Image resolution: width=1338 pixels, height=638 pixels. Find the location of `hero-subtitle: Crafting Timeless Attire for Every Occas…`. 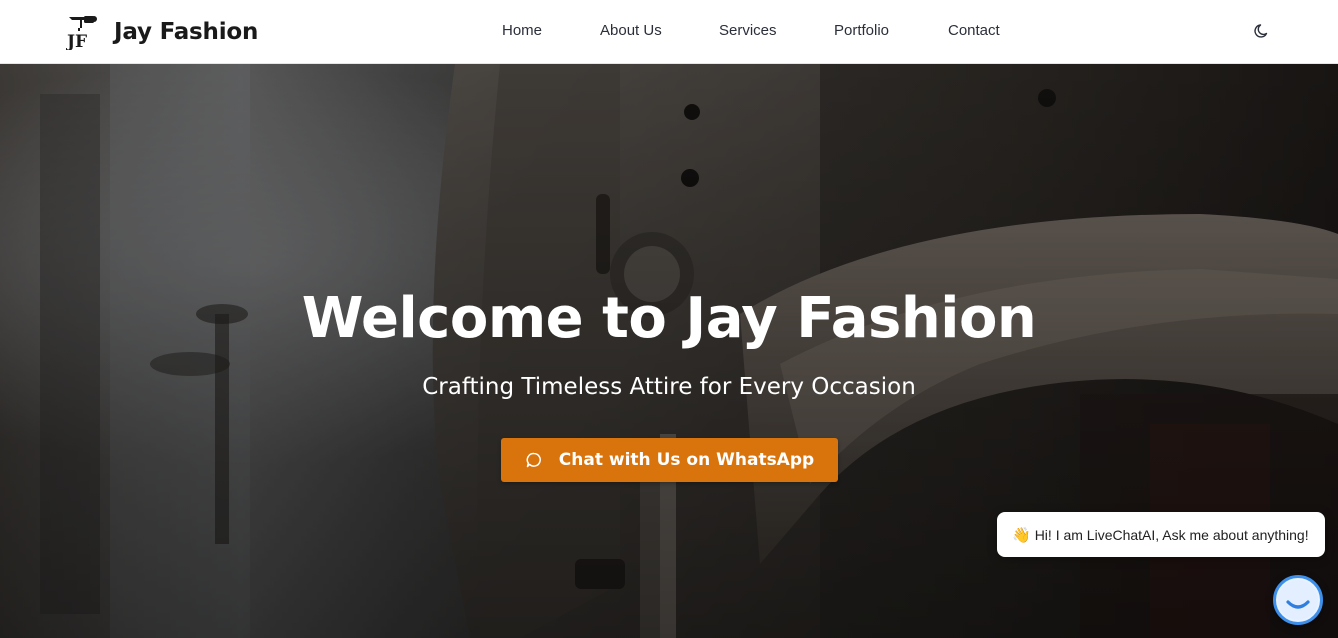

hero-subtitle: Crafting Timeless Attire for Every Occas… is located at coordinates (669, 387).